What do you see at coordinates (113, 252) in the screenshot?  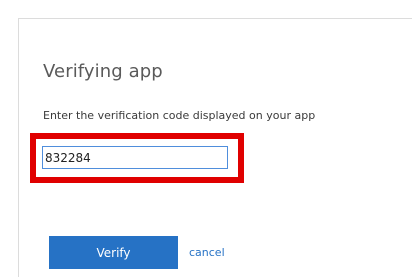 I see `verify-button: Verify` at bounding box center [113, 252].